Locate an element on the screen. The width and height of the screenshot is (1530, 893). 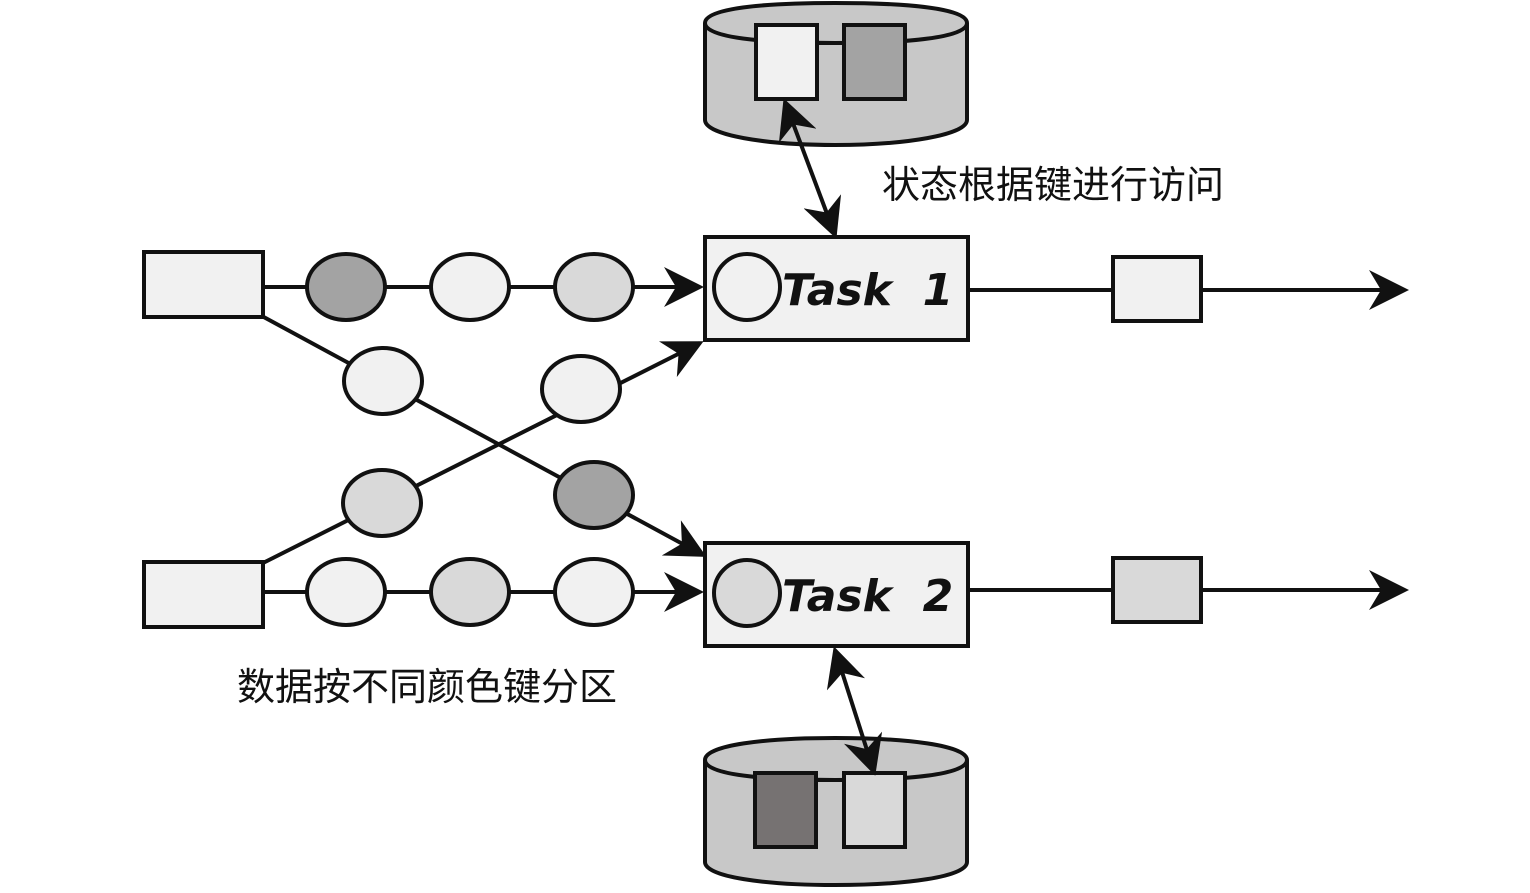
partition-label: 数据按不同颜色键分区 is located at coordinates (427, 687).